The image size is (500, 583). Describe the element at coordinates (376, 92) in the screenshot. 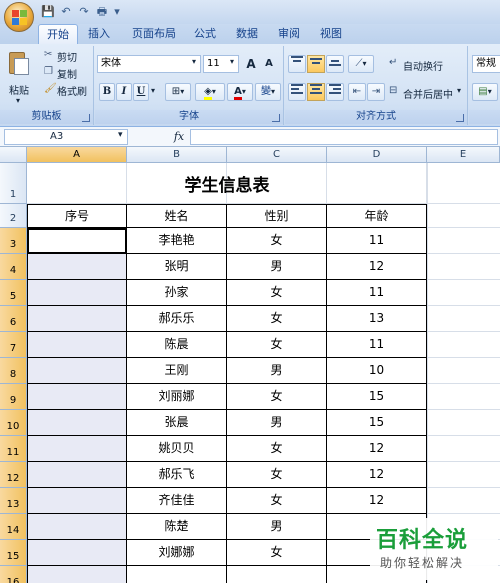

I see `increase-indent-button: ⇥` at that location.